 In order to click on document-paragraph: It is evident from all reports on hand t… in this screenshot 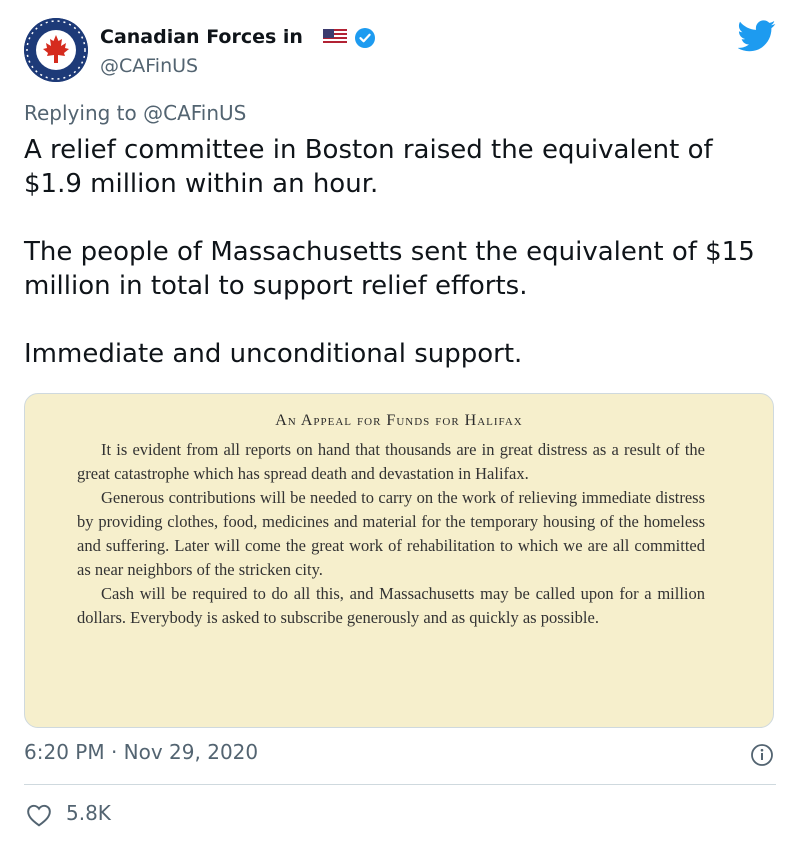, I will do `click(391, 461)`.